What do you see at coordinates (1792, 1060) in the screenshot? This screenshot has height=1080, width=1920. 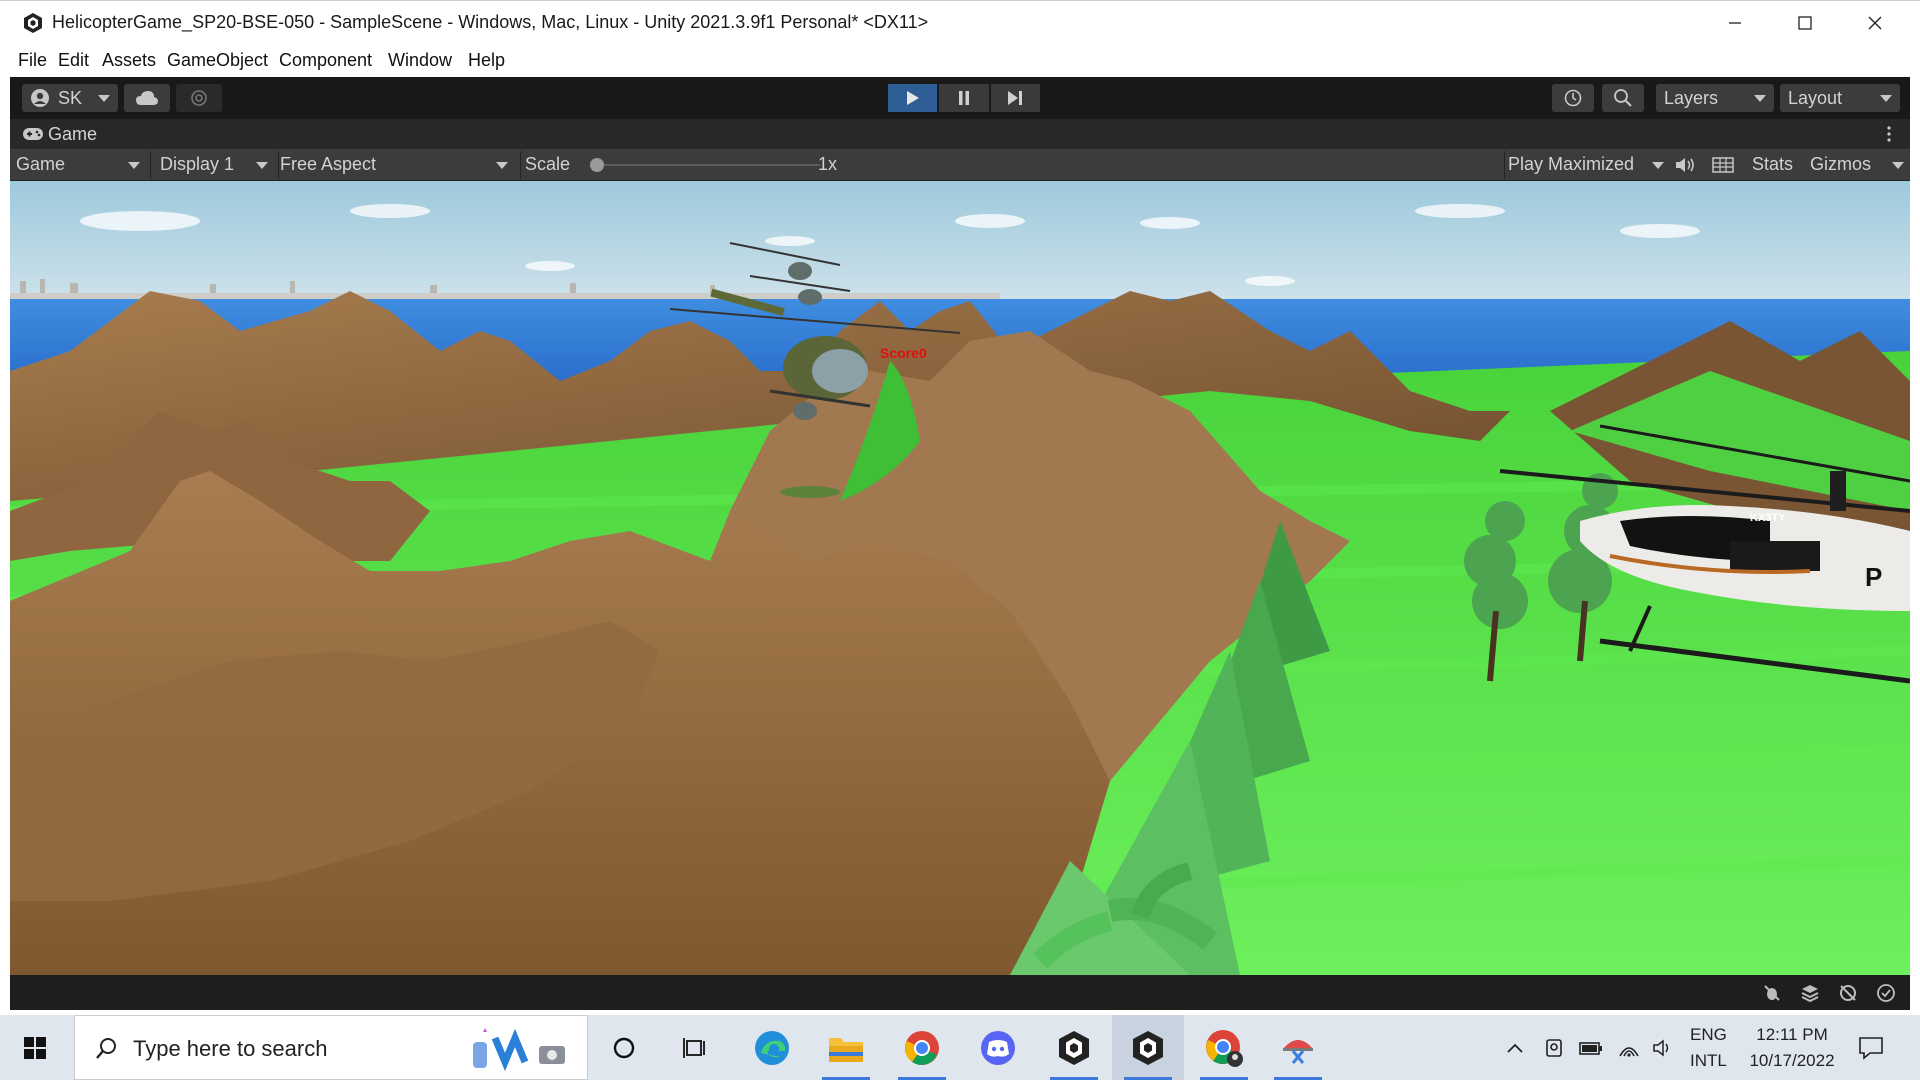 I see `clock-date: 10/17/2022` at bounding box center [1792, 1060].